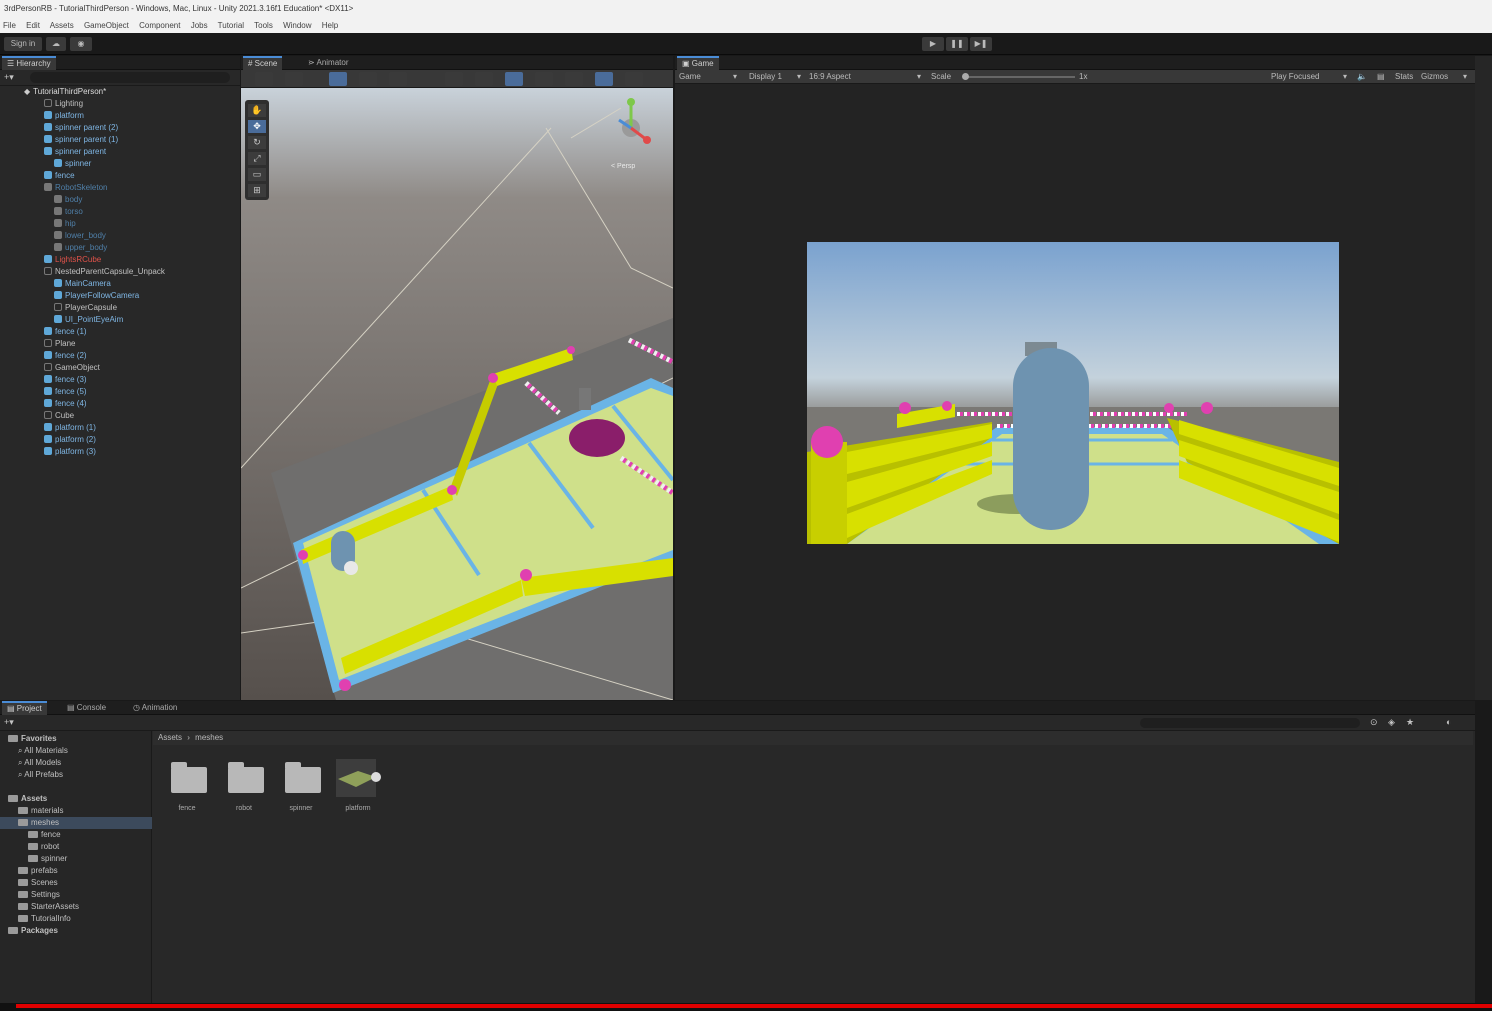 Image resolution: width=1492 pixels, height=1011 pixels. Describe the element at coordinates (251, 788) in the screenshot. I see `asset-item: robot` at that location.